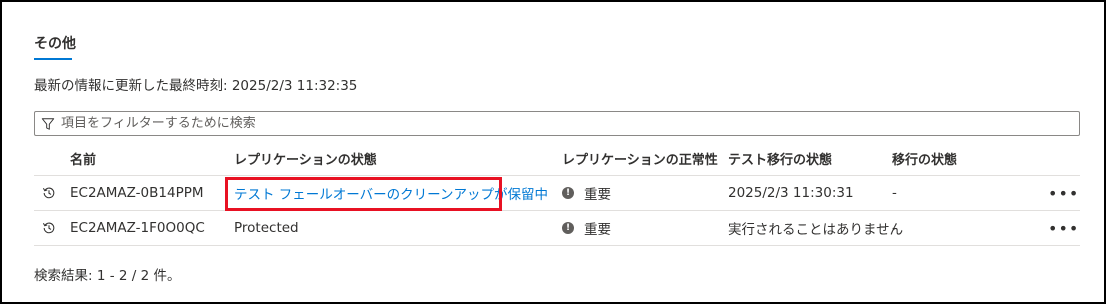  I want to click on last-updated-text: 最新の情報に更新した最終時刻: 2025/2/3 11:32:35, so click(196, 86).